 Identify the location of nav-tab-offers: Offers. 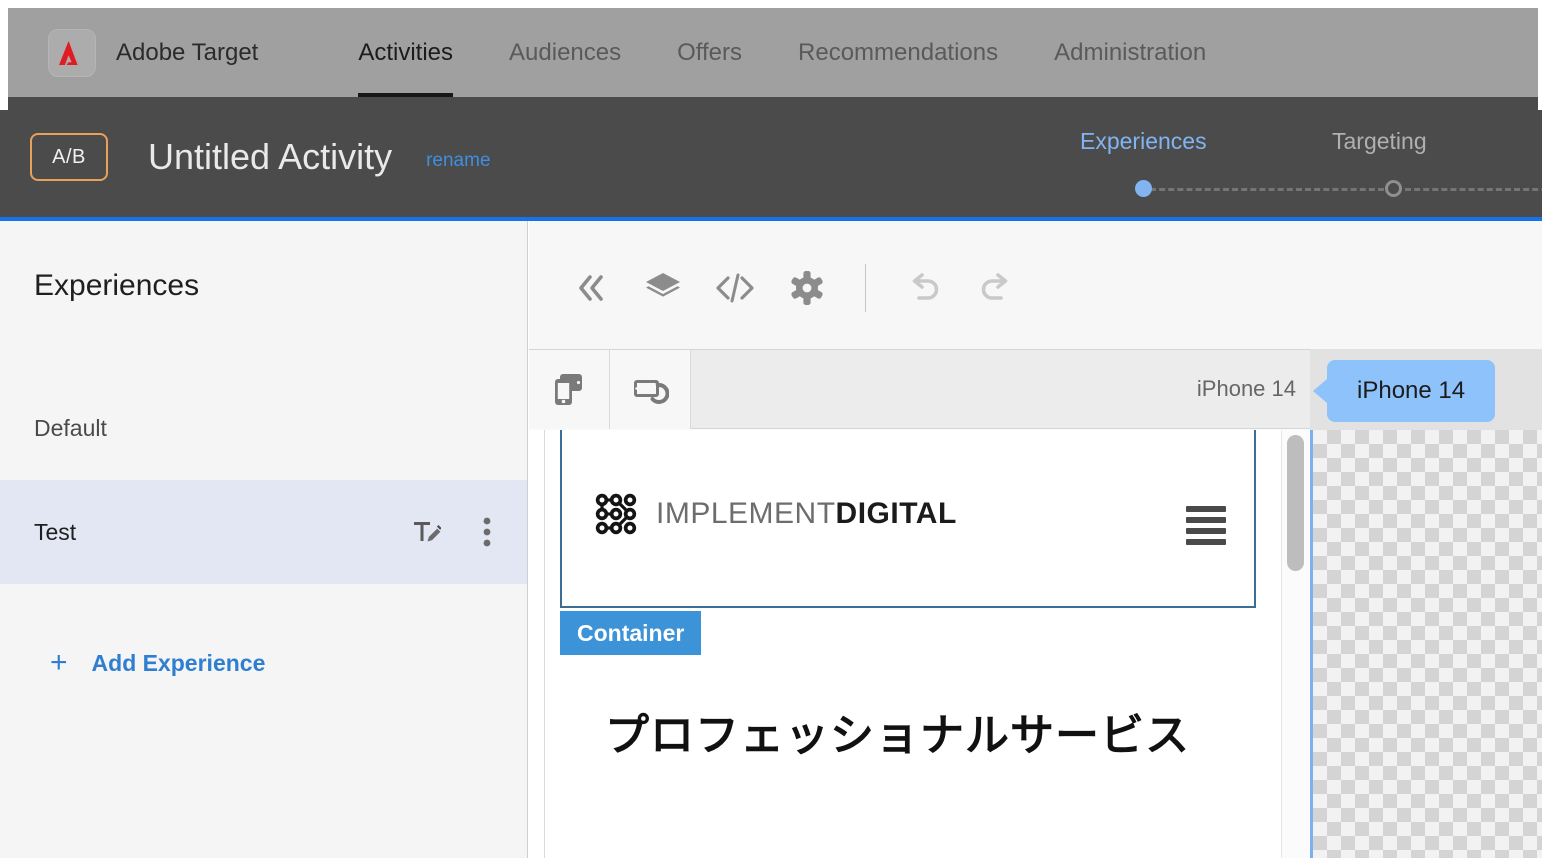
(709, 52).